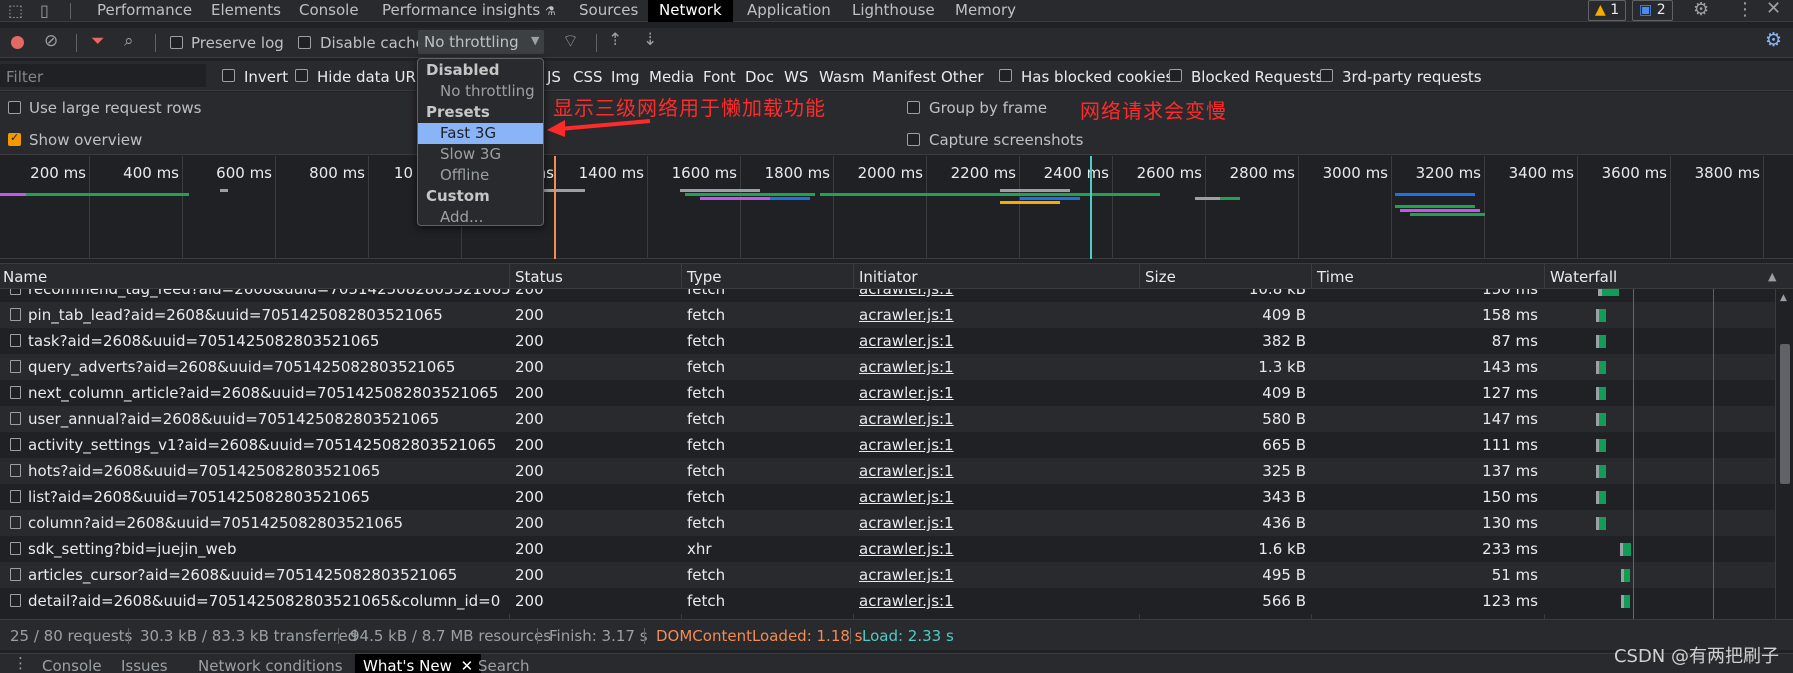 The height and width of the screenshot is (673, 1793). What do you see at coordinates (51, 41) in the screenshot?
I see `clear-icon: ⊘` at bounding box center [51, 41].